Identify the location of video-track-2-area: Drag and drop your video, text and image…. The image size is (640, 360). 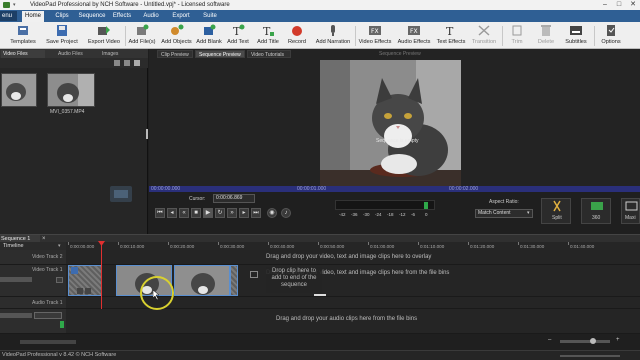
(353, 257).